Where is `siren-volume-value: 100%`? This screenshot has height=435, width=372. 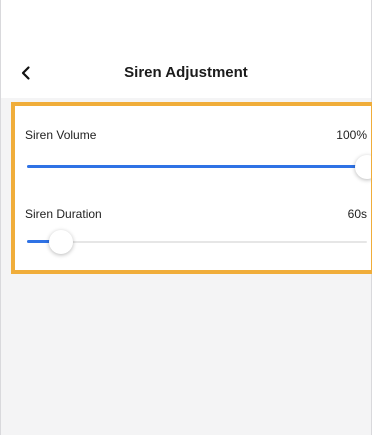
siren-volume-value: 100% is located at coordinates (351, 135).